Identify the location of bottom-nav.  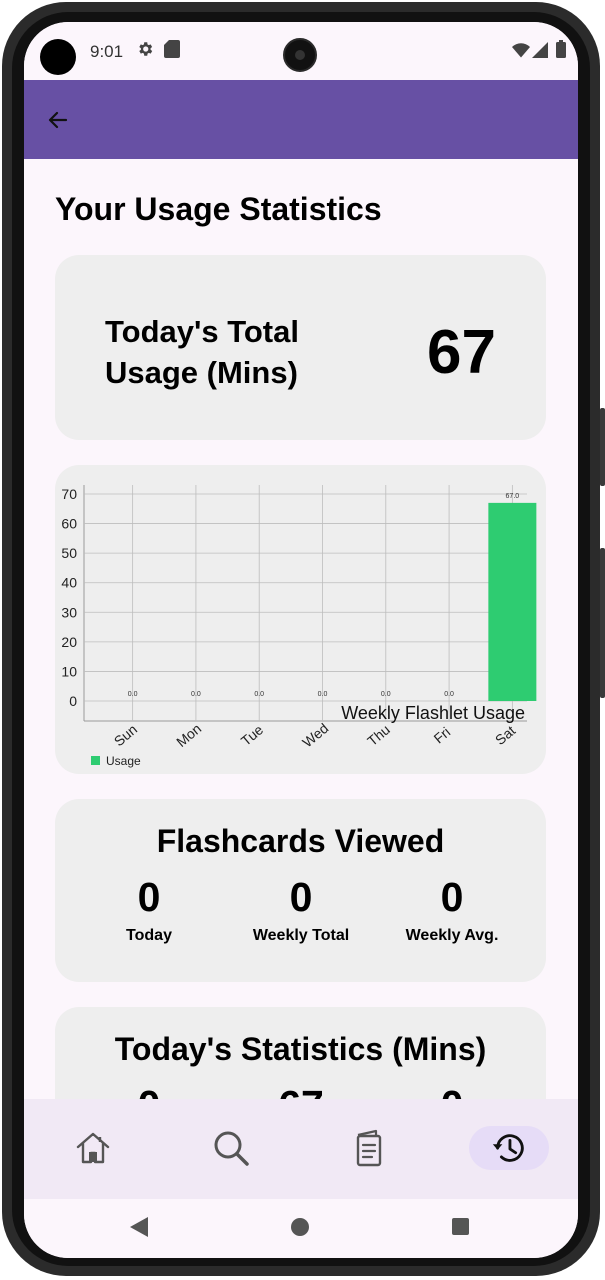
(301, 1149).